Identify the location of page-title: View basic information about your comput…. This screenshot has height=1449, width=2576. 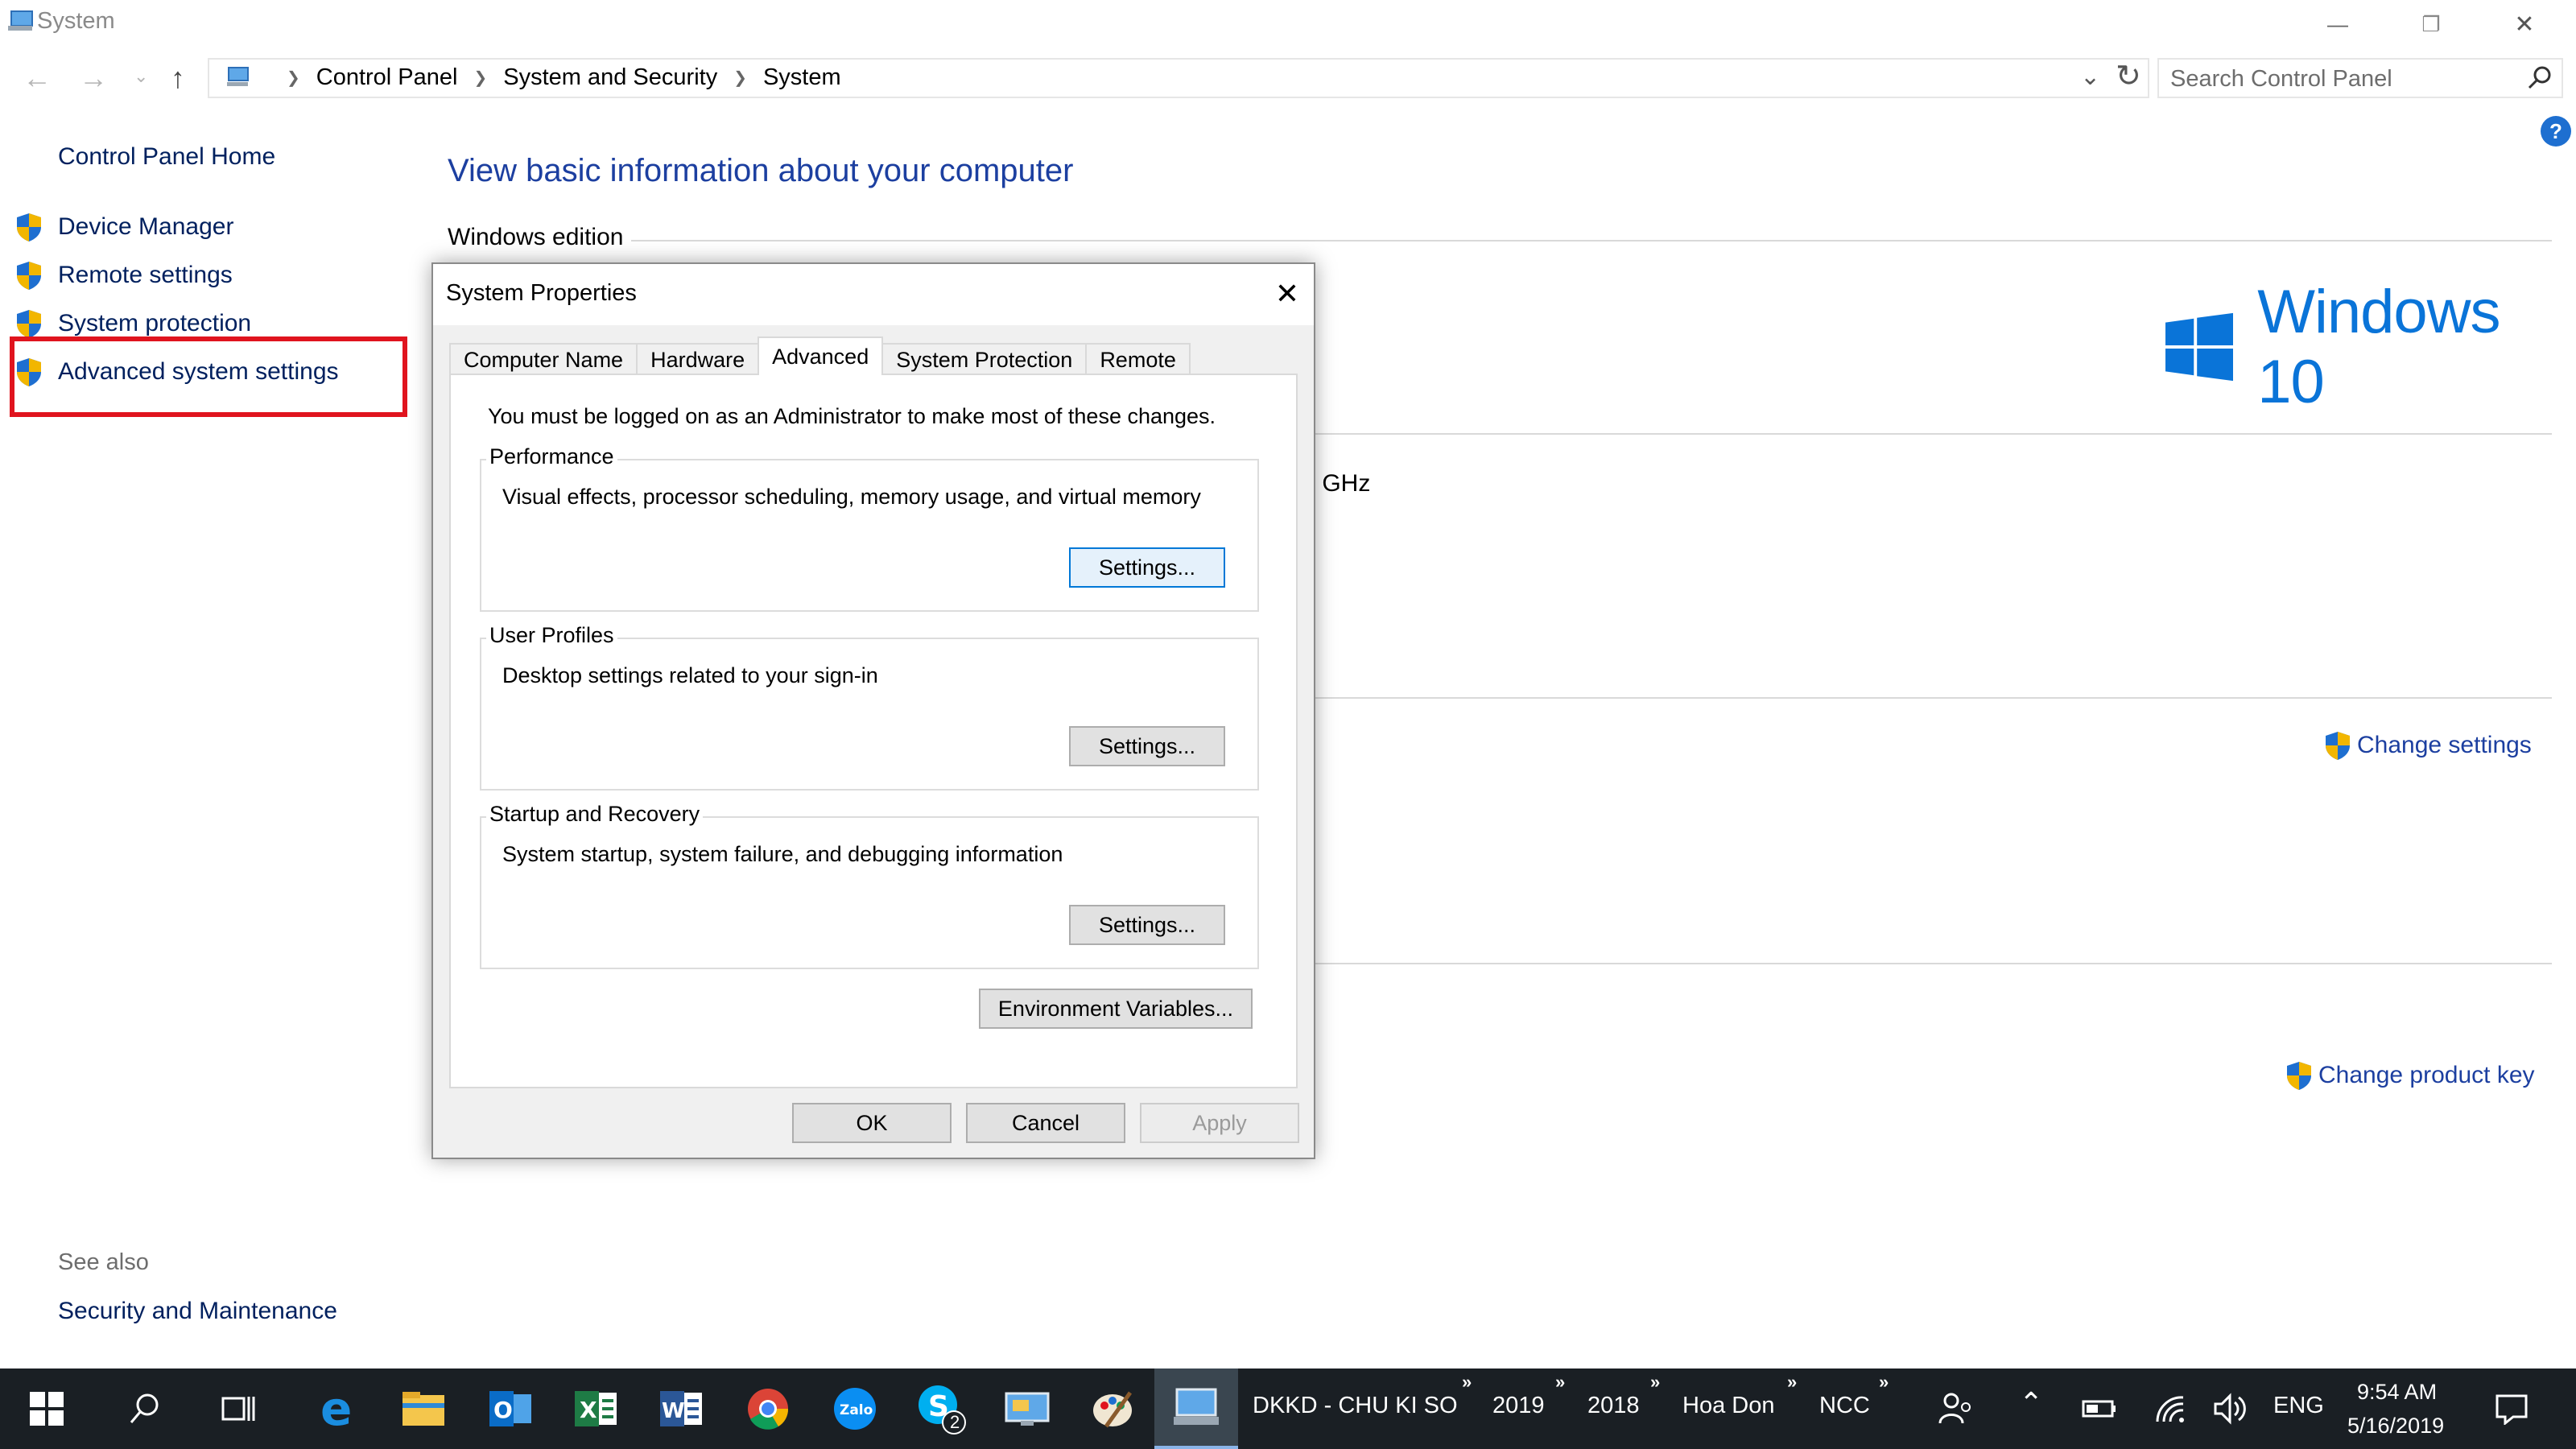
(761, 170).